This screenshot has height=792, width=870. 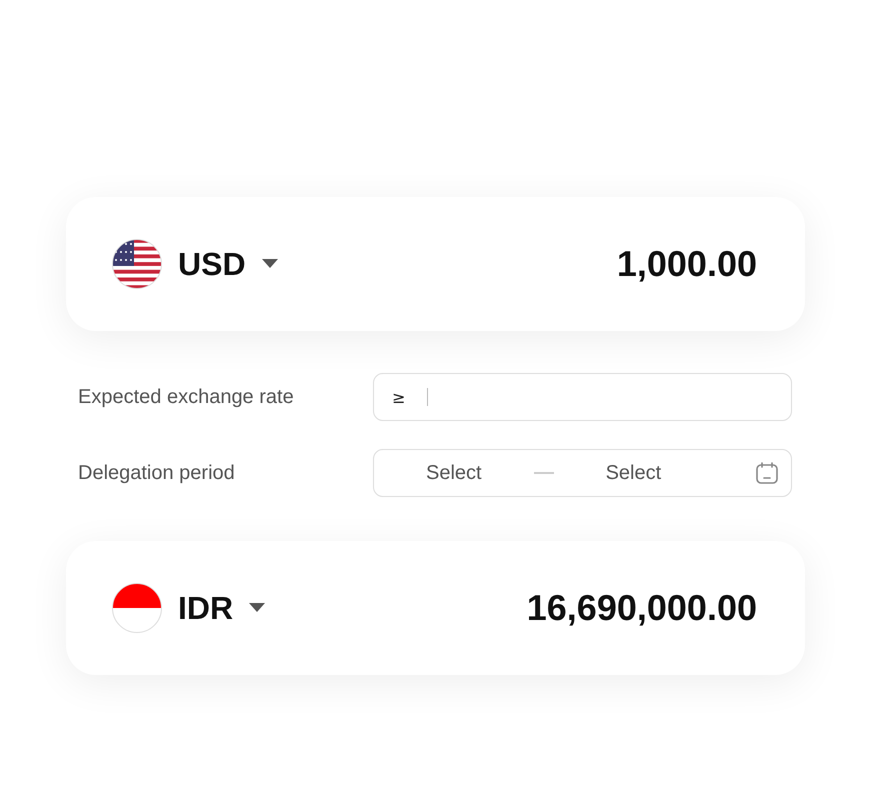 What do you see at coordinates (634, 473) in the screenshot?
I see `end-date-input: Select` at bounding box center [634, 473].